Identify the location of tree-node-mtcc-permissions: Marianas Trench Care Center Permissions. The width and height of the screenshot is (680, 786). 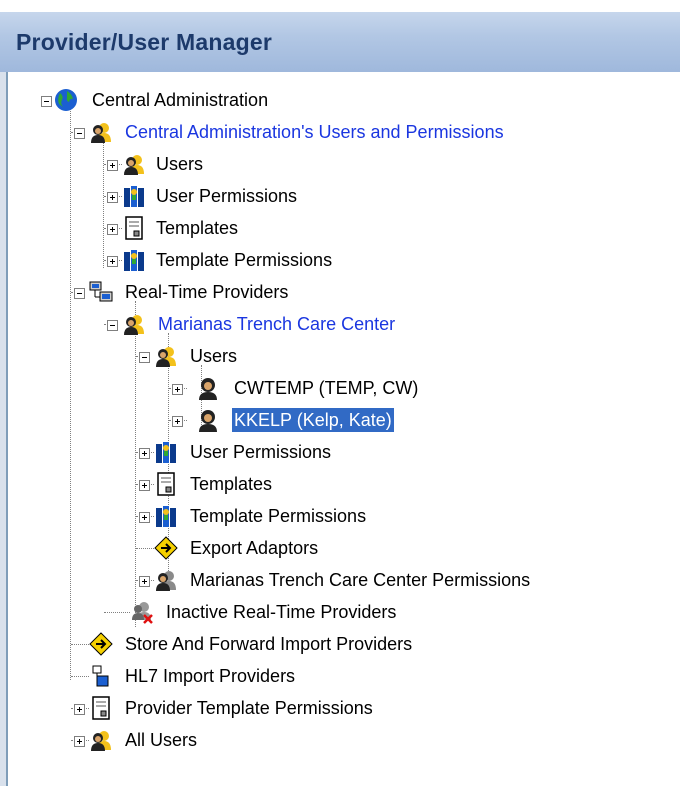
(344, 583).